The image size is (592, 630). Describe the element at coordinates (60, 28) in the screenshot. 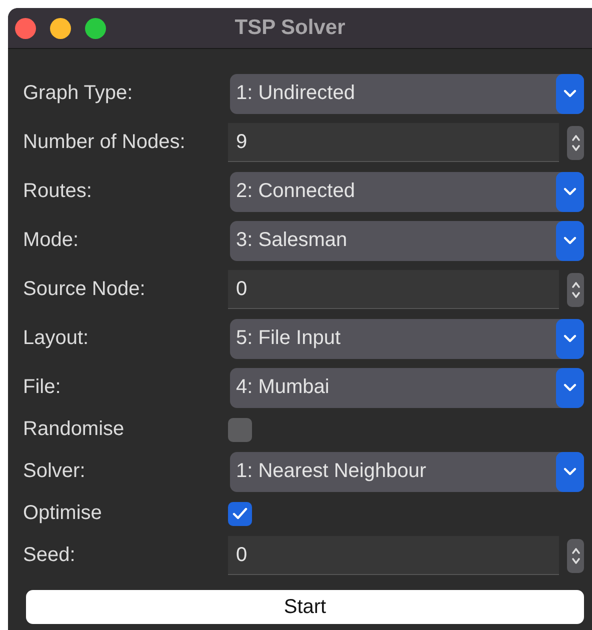

I see `minimize-button` at that location.